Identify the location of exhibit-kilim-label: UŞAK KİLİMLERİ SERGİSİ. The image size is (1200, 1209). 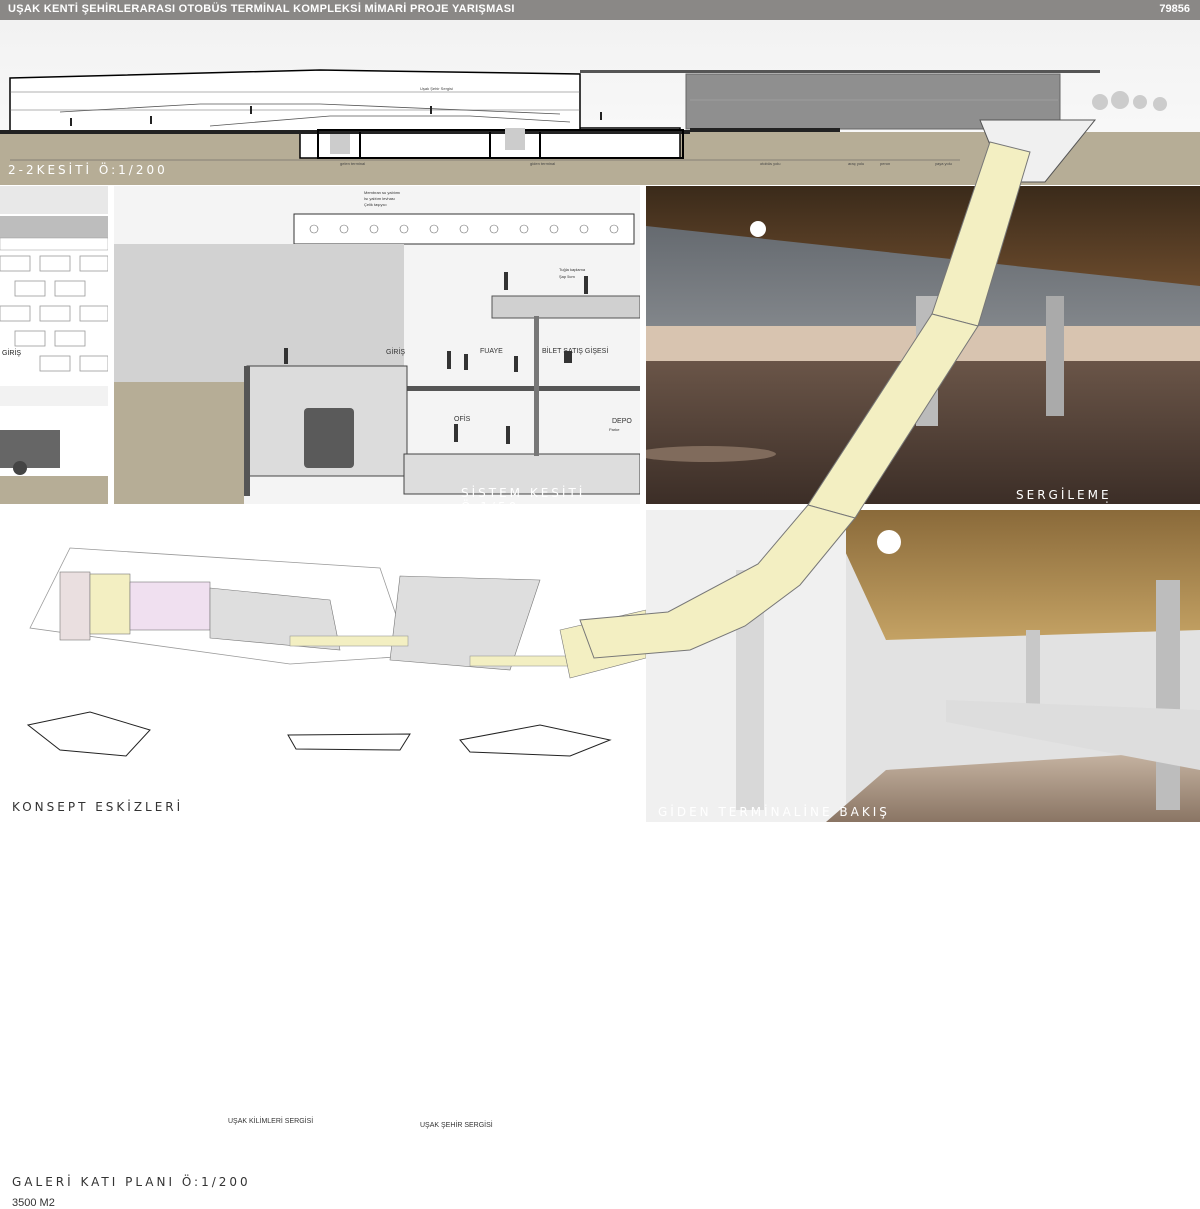
(271, 1121).